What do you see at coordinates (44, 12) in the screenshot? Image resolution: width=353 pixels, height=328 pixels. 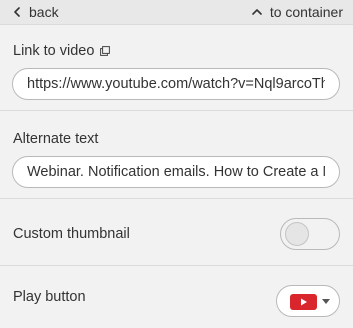 I see `back-label: back` at bounding box center [44, 12].